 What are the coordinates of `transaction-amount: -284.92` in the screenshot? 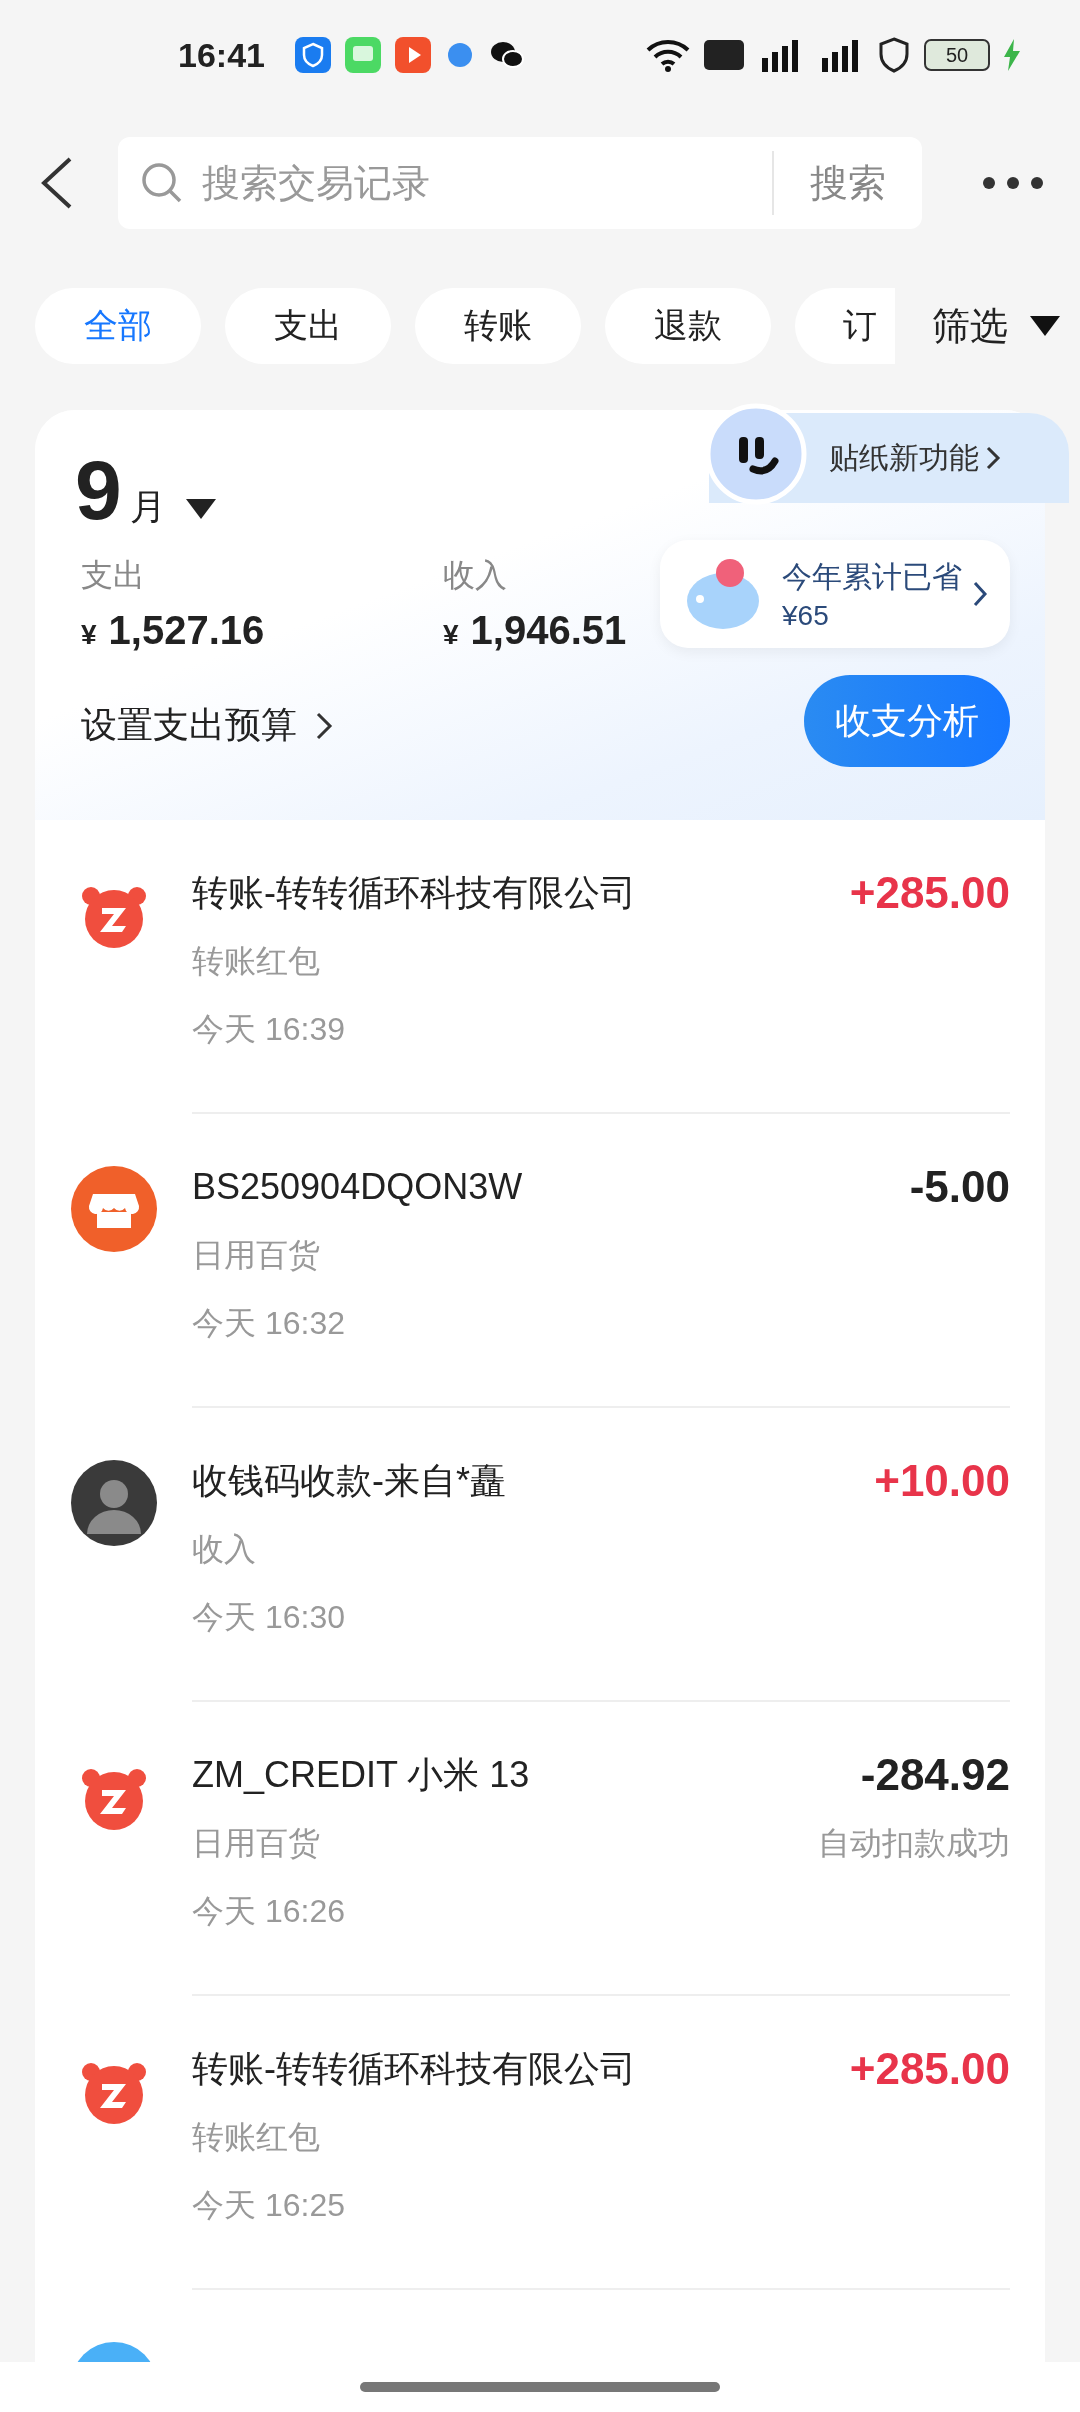 It's located at (935, 1775).